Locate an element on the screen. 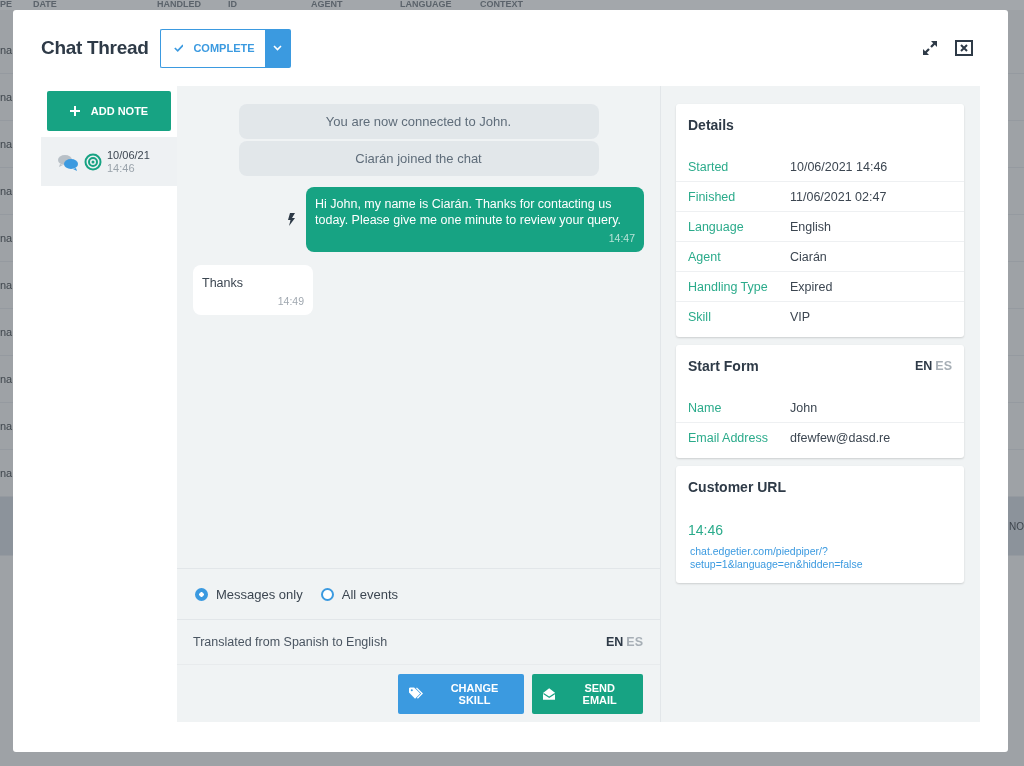  field-label: Handling Type is located at coordinates (728, 286).